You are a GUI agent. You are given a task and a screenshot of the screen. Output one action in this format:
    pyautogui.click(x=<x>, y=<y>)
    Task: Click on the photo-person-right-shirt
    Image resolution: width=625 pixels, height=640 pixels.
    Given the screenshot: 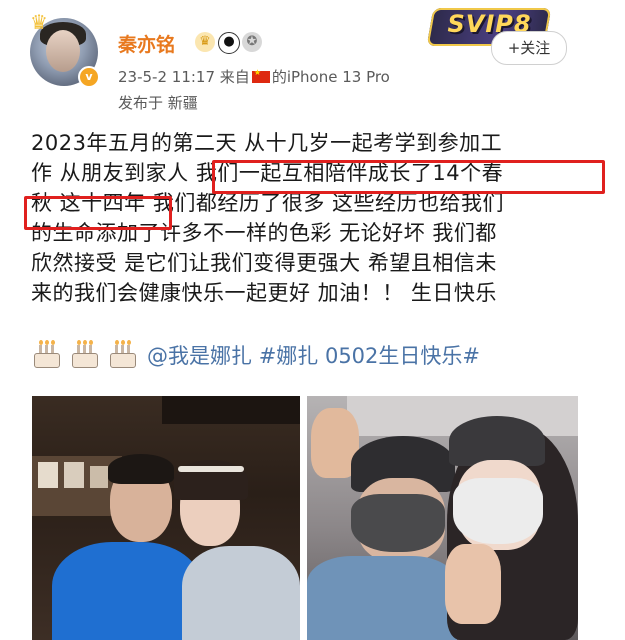 What is the action you would take?
    pyautogui.click(x=241, y=593)
    